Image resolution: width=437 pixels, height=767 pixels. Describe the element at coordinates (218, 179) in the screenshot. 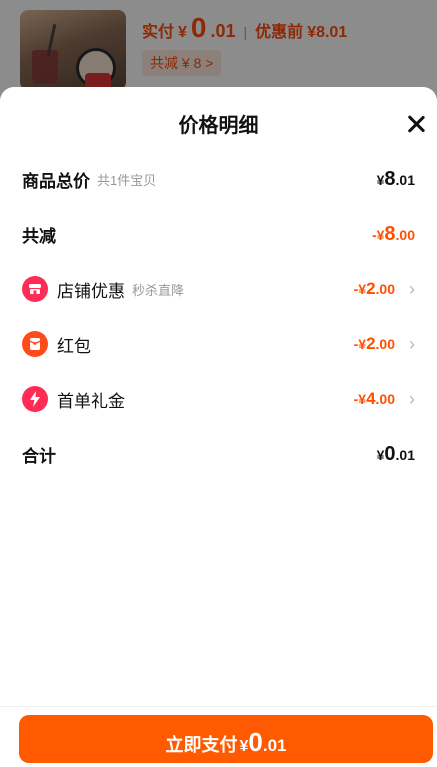

I see `row-item-total: 商品总价 共1件宝贝 ¥ 8 .01` at that location.